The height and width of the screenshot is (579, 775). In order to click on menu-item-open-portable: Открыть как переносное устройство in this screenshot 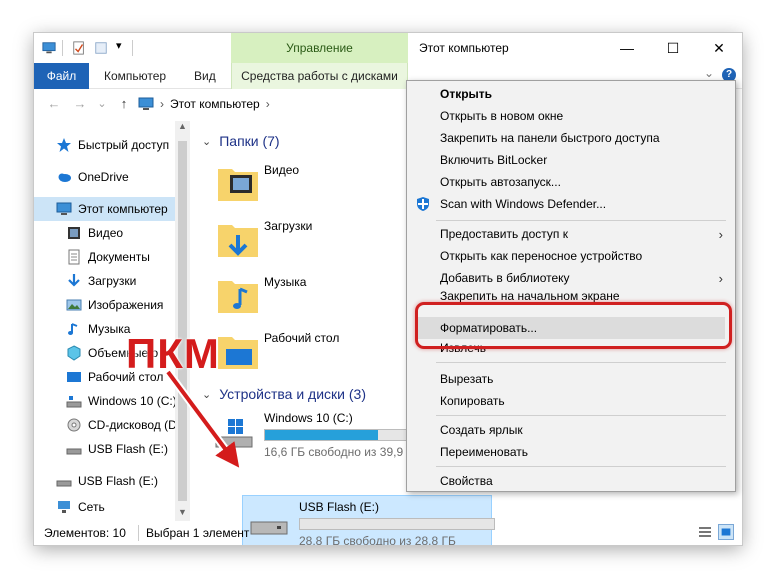, I will do `click(571, 256)`.